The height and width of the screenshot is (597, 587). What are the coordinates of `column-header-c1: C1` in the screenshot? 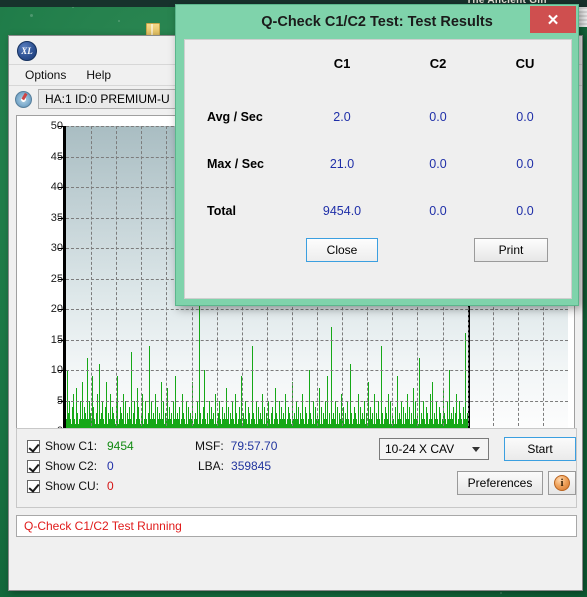 It's located at (342, 63).